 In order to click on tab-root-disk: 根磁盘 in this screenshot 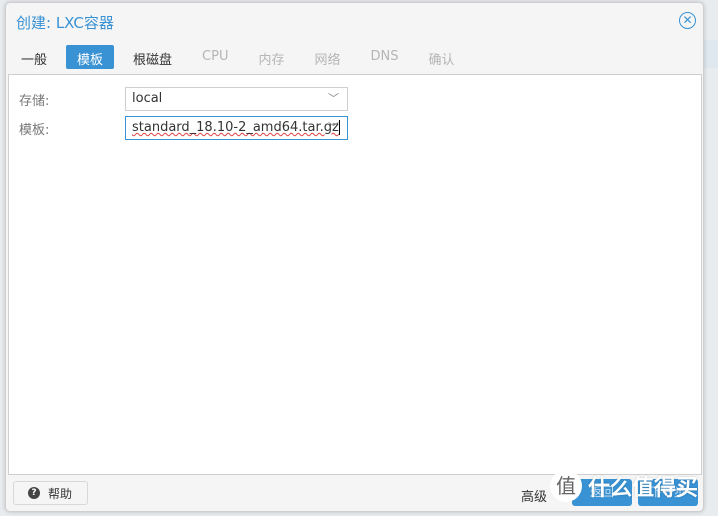, I will do `click(152, 57)`.